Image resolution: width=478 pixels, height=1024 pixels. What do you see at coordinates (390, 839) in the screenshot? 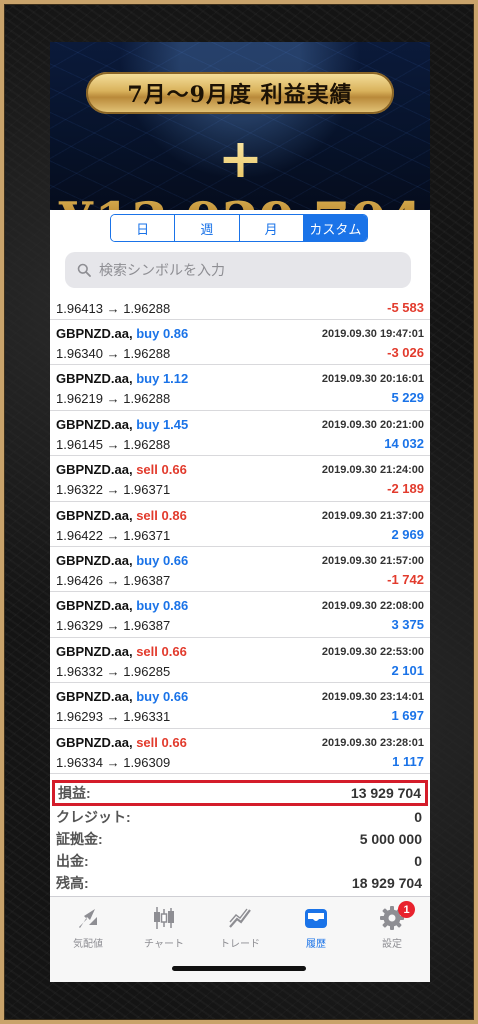
I see `summary-value: 5 000 000` at bounding box center [390, 839].